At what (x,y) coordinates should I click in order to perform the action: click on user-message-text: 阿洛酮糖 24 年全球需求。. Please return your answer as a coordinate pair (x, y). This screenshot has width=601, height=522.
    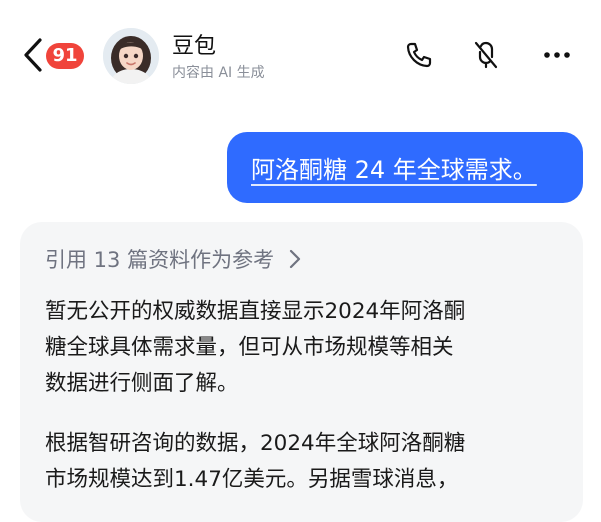
    Looking at the image, I should click on (394, 170).